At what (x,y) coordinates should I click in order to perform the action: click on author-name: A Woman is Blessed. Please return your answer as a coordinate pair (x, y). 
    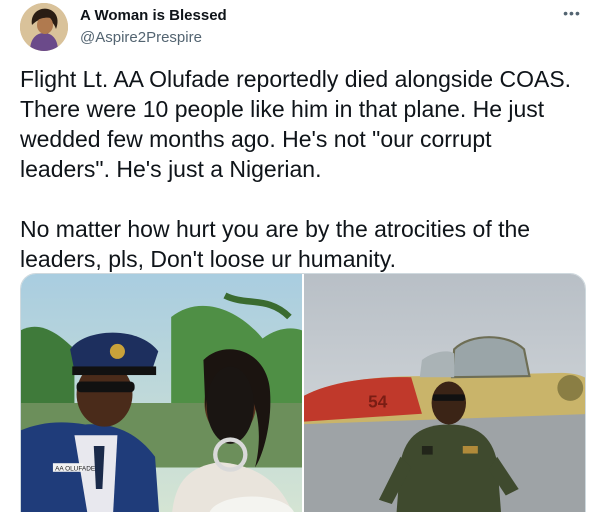
    Looking at the image, I should click on (153, 16).